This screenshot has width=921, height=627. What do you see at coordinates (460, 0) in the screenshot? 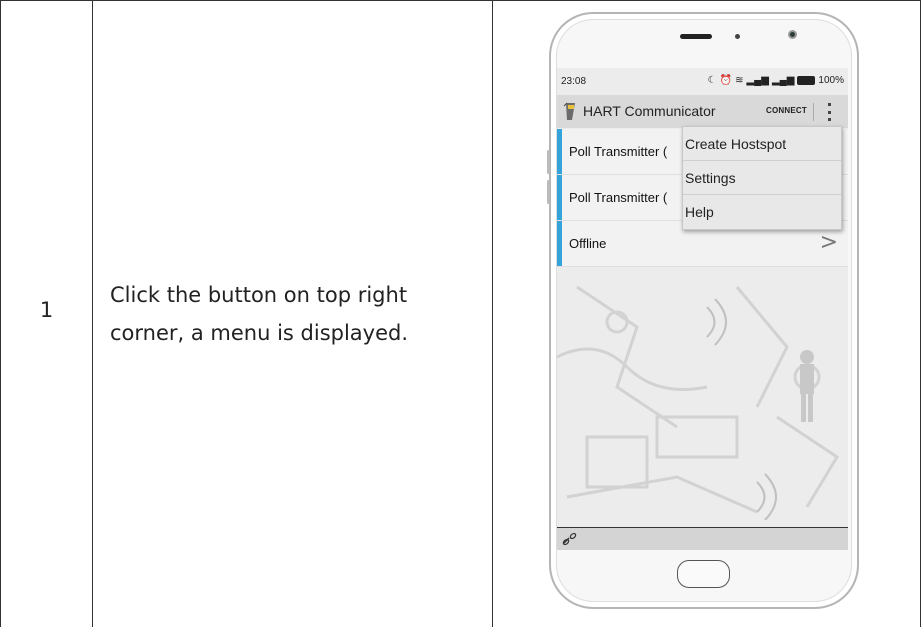
I see `table-border-top` at bounding box center [460, 0].